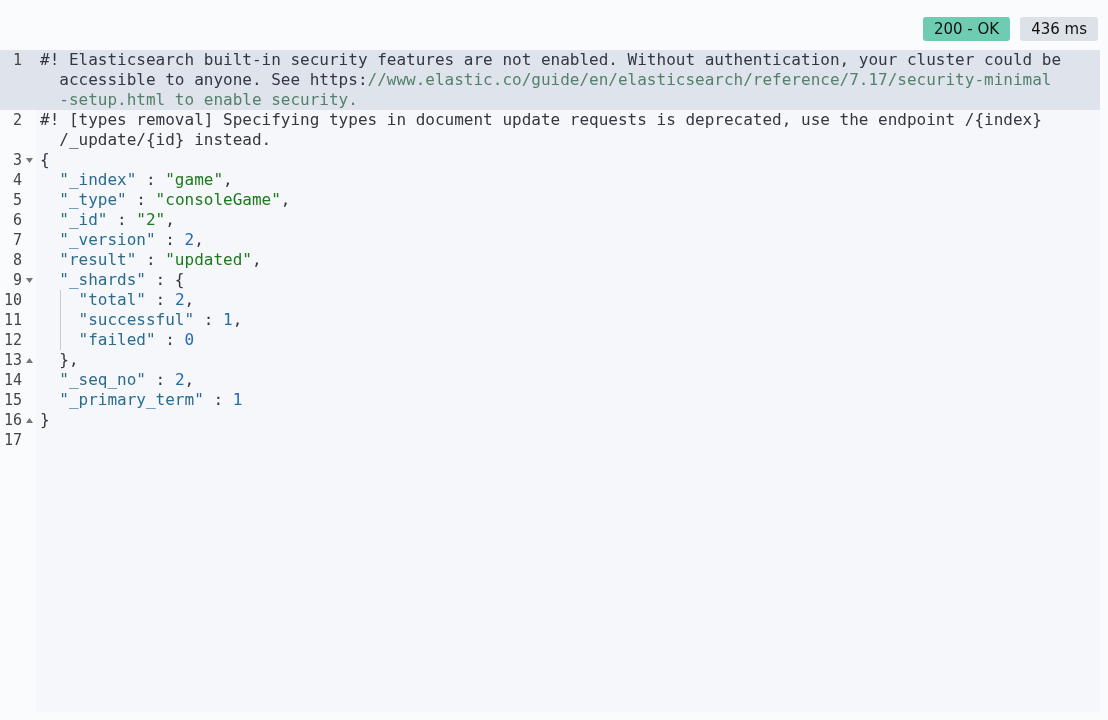 This screenshot has height=720, width=1108. I want to click on line-number: 10, so click(12, 300).